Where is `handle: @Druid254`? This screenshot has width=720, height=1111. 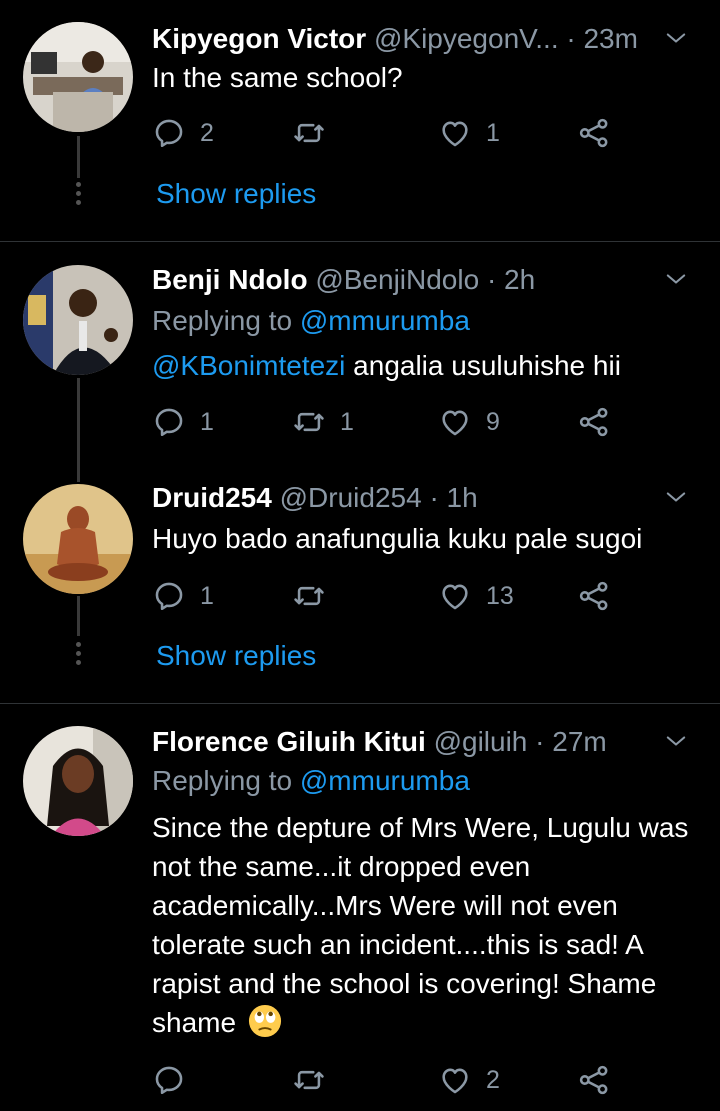
handle: @Druid254 is located at coordinates (351, 497).